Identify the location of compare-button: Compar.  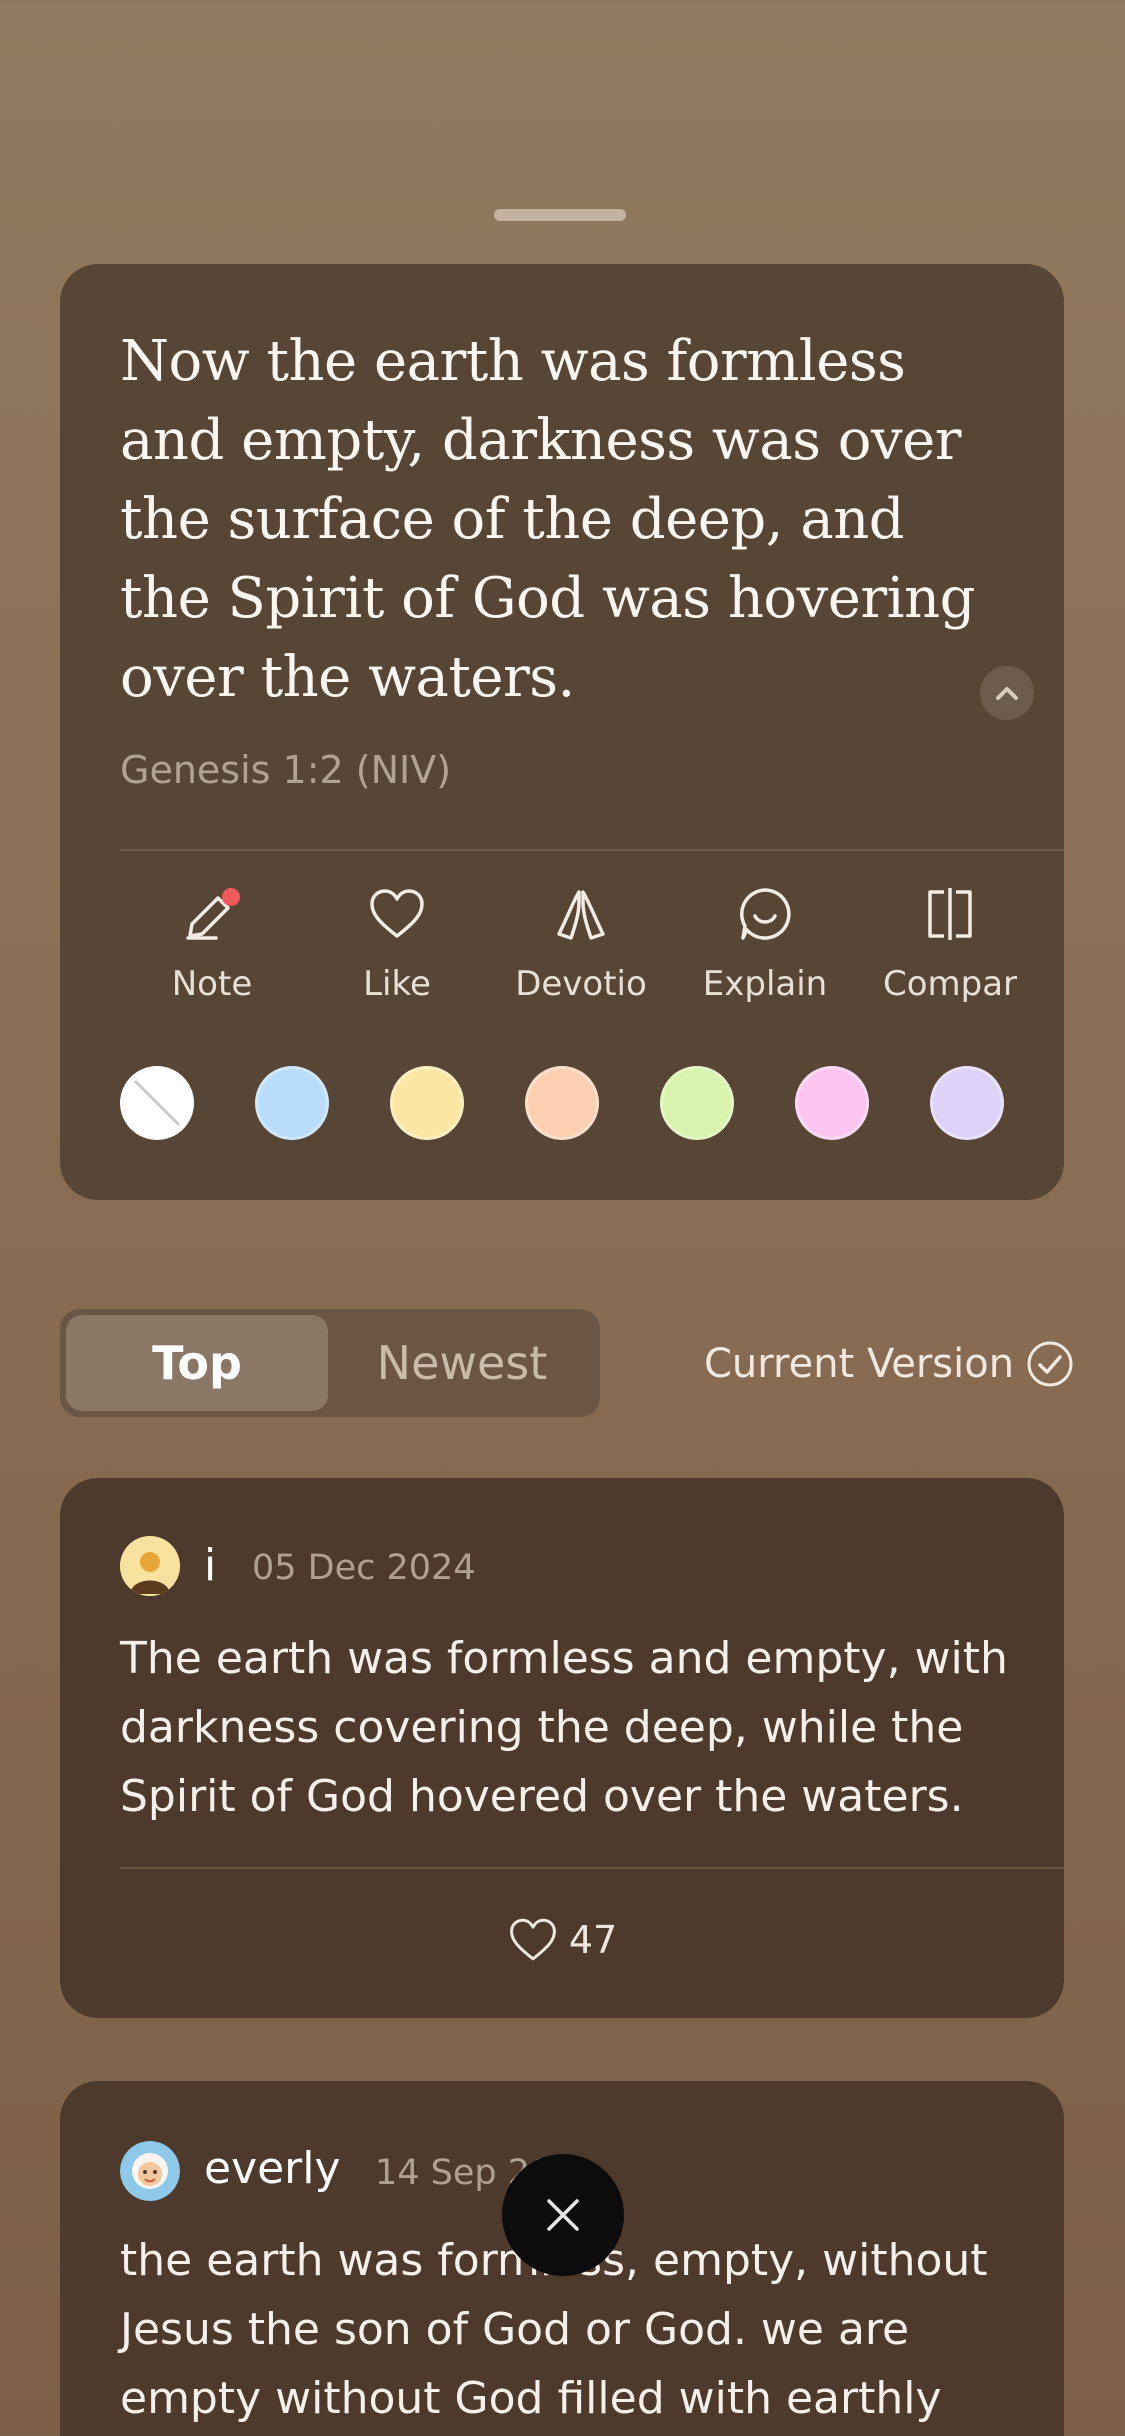
(950, 934).